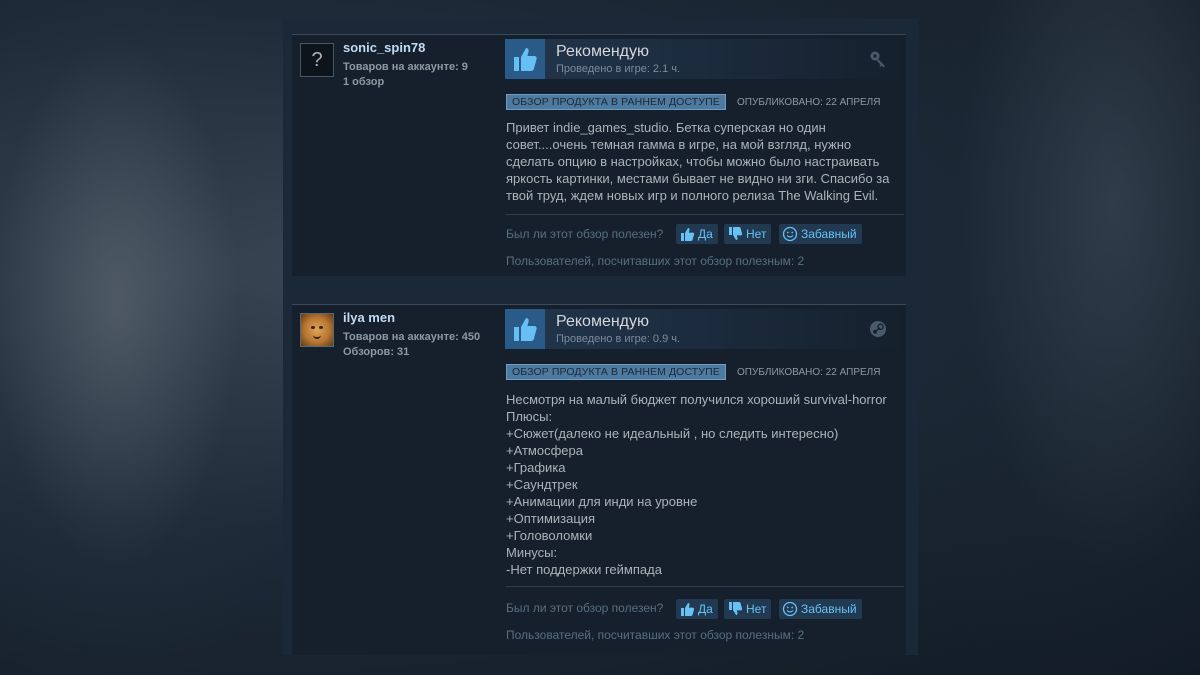 The height and width of the screenshot is (675, 1200). Describe the element at coordinates (384, 47) in the screenshot. I see `reviewer-name: sonic_spin78` at that location.